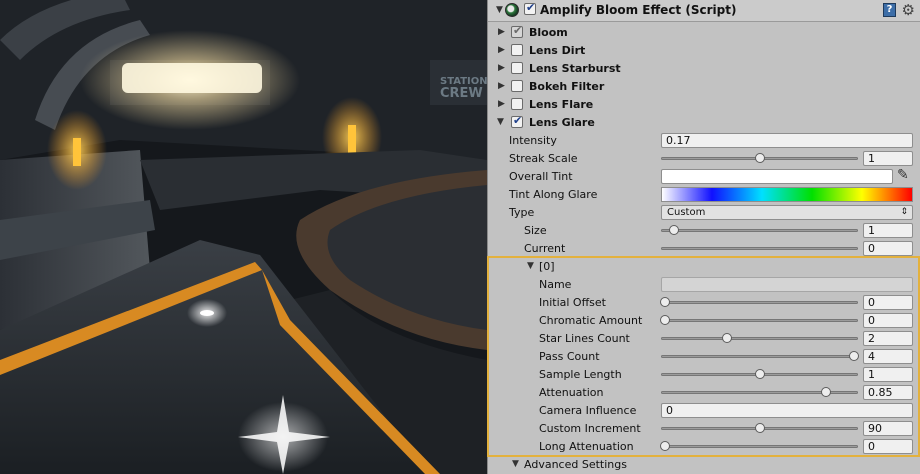  What do you see at coordinates (777, 176) in the screenshot?
I see `overall-tint-color-field` at bounding box center [777, 176].